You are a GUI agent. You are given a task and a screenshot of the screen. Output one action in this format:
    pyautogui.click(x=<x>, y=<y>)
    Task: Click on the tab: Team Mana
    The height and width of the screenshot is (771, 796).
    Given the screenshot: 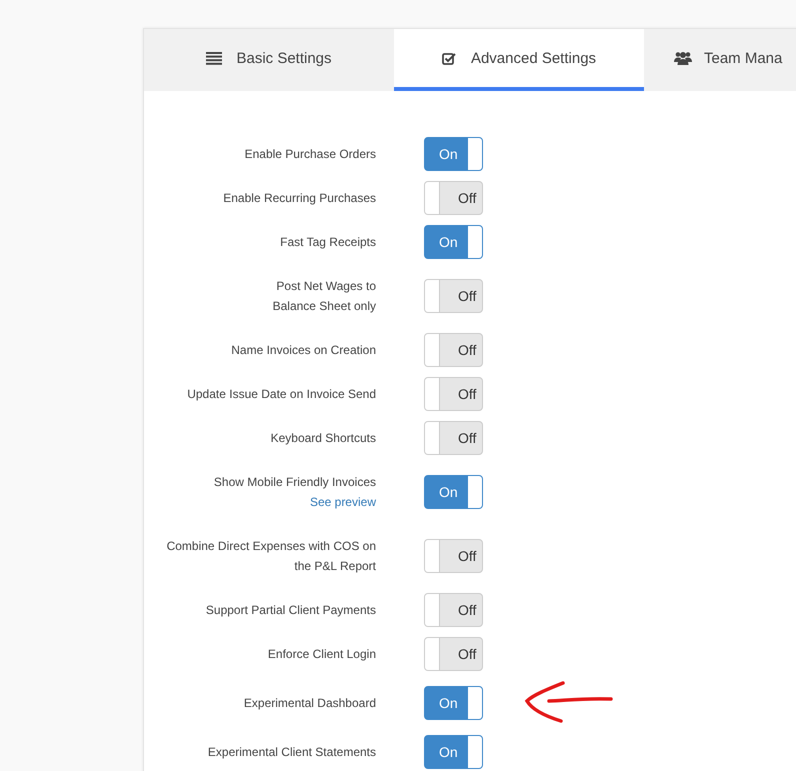 What is the action you would take?
    pyautogui.click(x=720, y=60)
    